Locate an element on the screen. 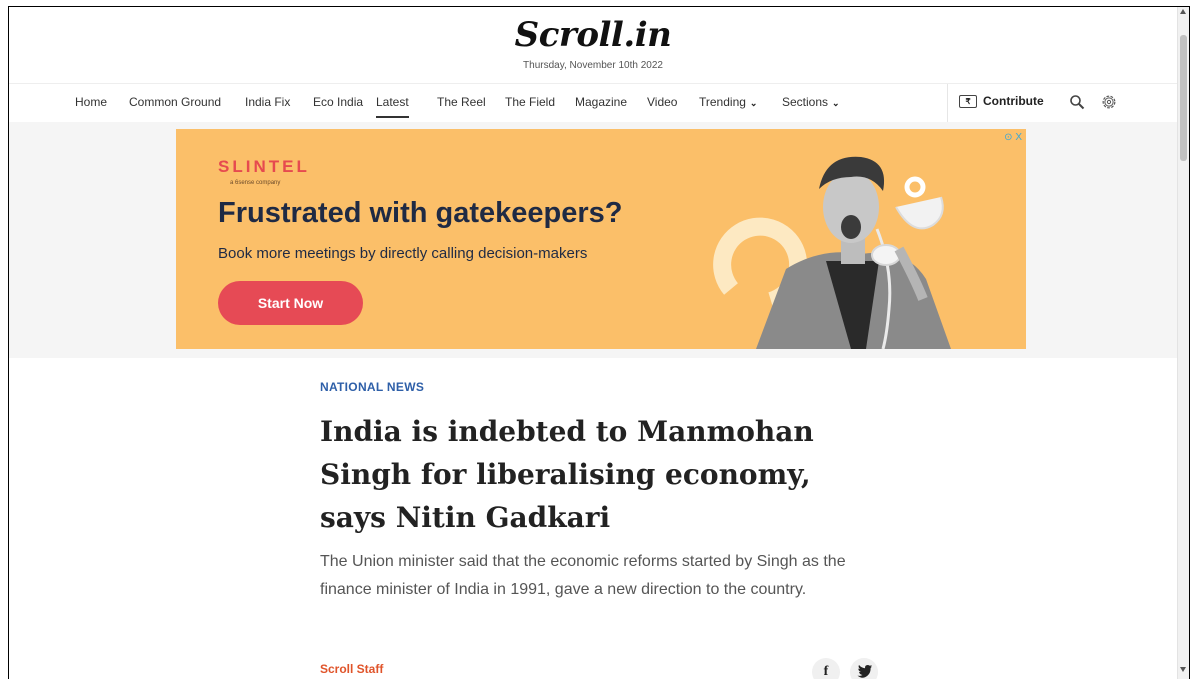 Image resolution: width=1200 pixels, height=679 pixels. nav-item-video: Video is located at coordinates (662, 102).